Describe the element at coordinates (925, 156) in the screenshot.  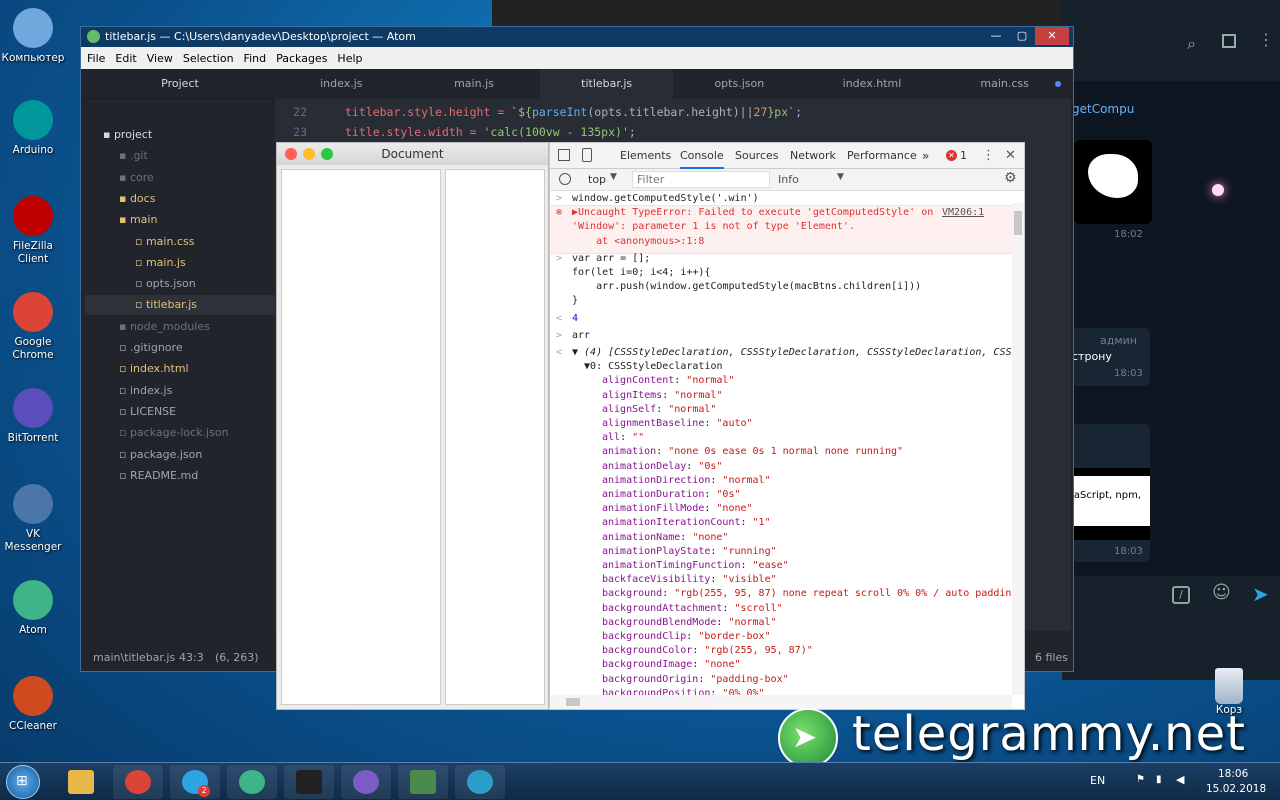
I see `more-tabs-button: »` at that location.